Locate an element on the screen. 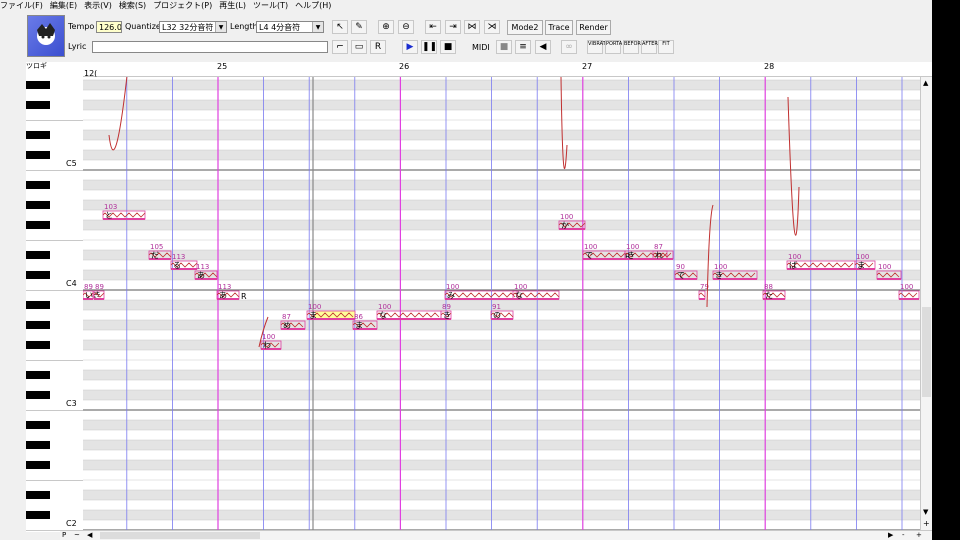 The image size is (960, 540). vertical-scrollbar: ▲ ▼ + is located at coordinates (926, 303).